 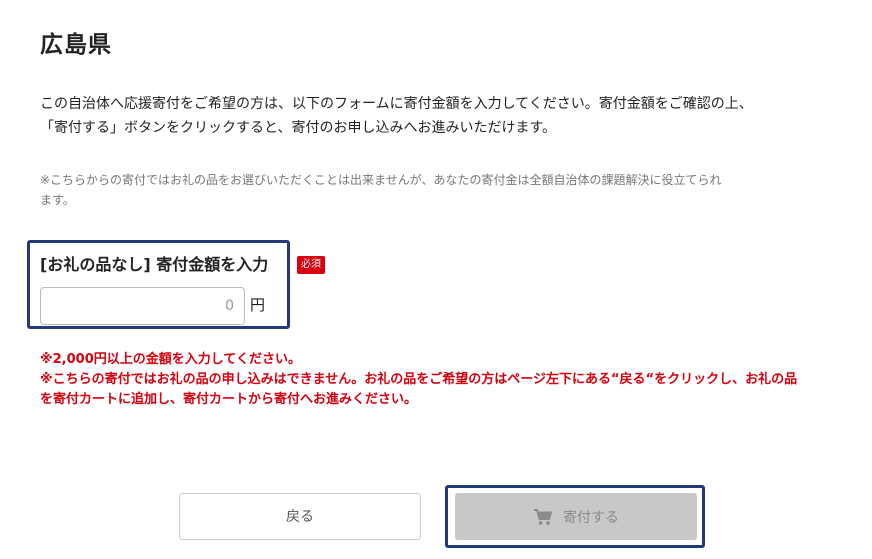 What do you see at coordinates (57, 200) in the screenshot?
I see `note-text-line-2: ます。` at bounding box center [57, 200].